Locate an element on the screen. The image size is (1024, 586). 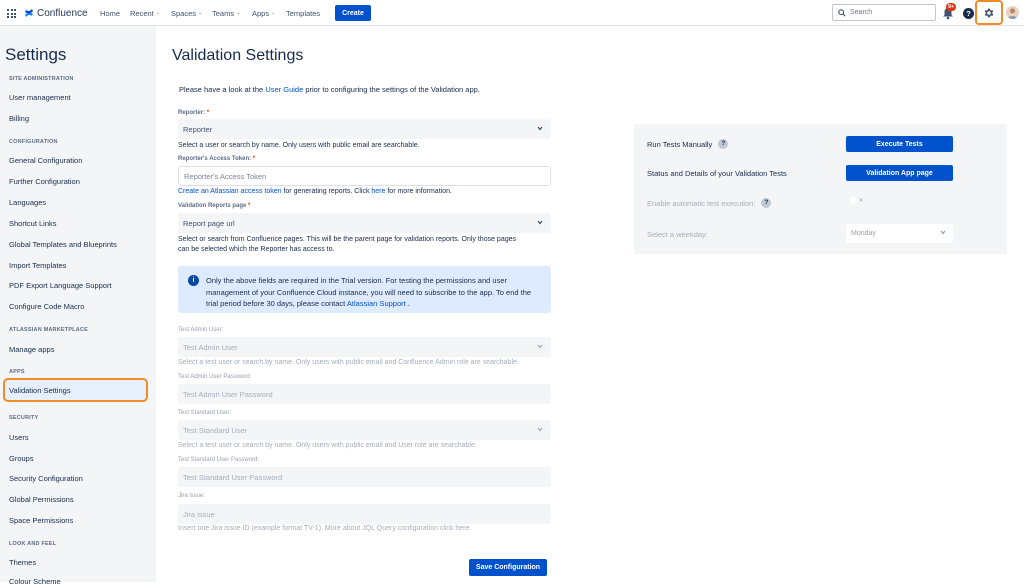
sidebar-item-pdf-export-language: PDF Export Language Support is located at coordinates (60, 285).